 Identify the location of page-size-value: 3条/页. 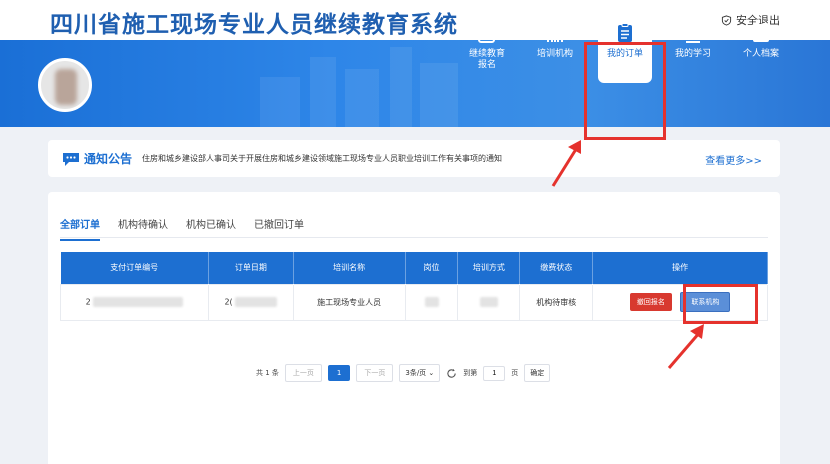
(416, 373).